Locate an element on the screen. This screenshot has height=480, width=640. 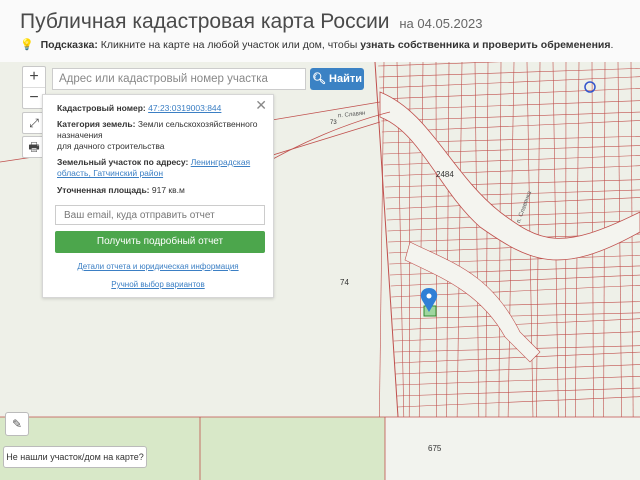
zoom-in-button: + is located at coordinates (34, 77).